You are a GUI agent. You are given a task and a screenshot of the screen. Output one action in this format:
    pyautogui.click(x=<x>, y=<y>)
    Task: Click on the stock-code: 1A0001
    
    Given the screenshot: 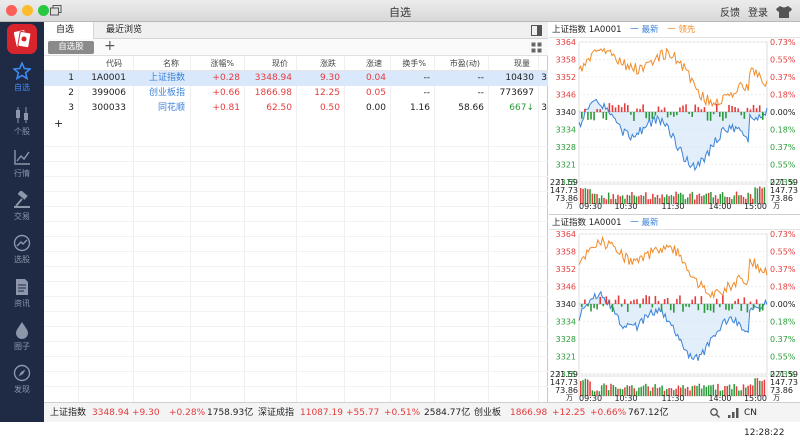 What is the action you would take?
    pyautogui.click(x=108, y=78)
    